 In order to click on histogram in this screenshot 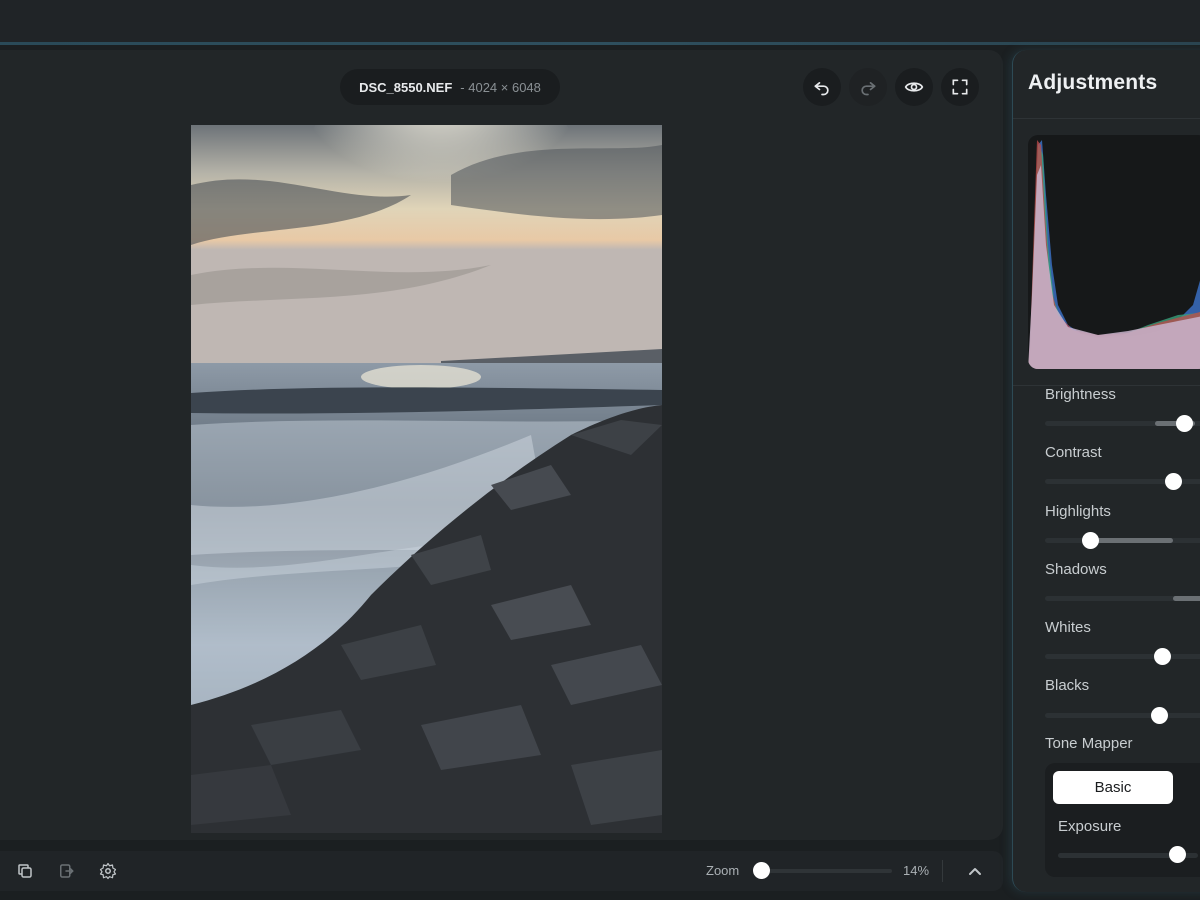, I will do `click(1114, 252)`.